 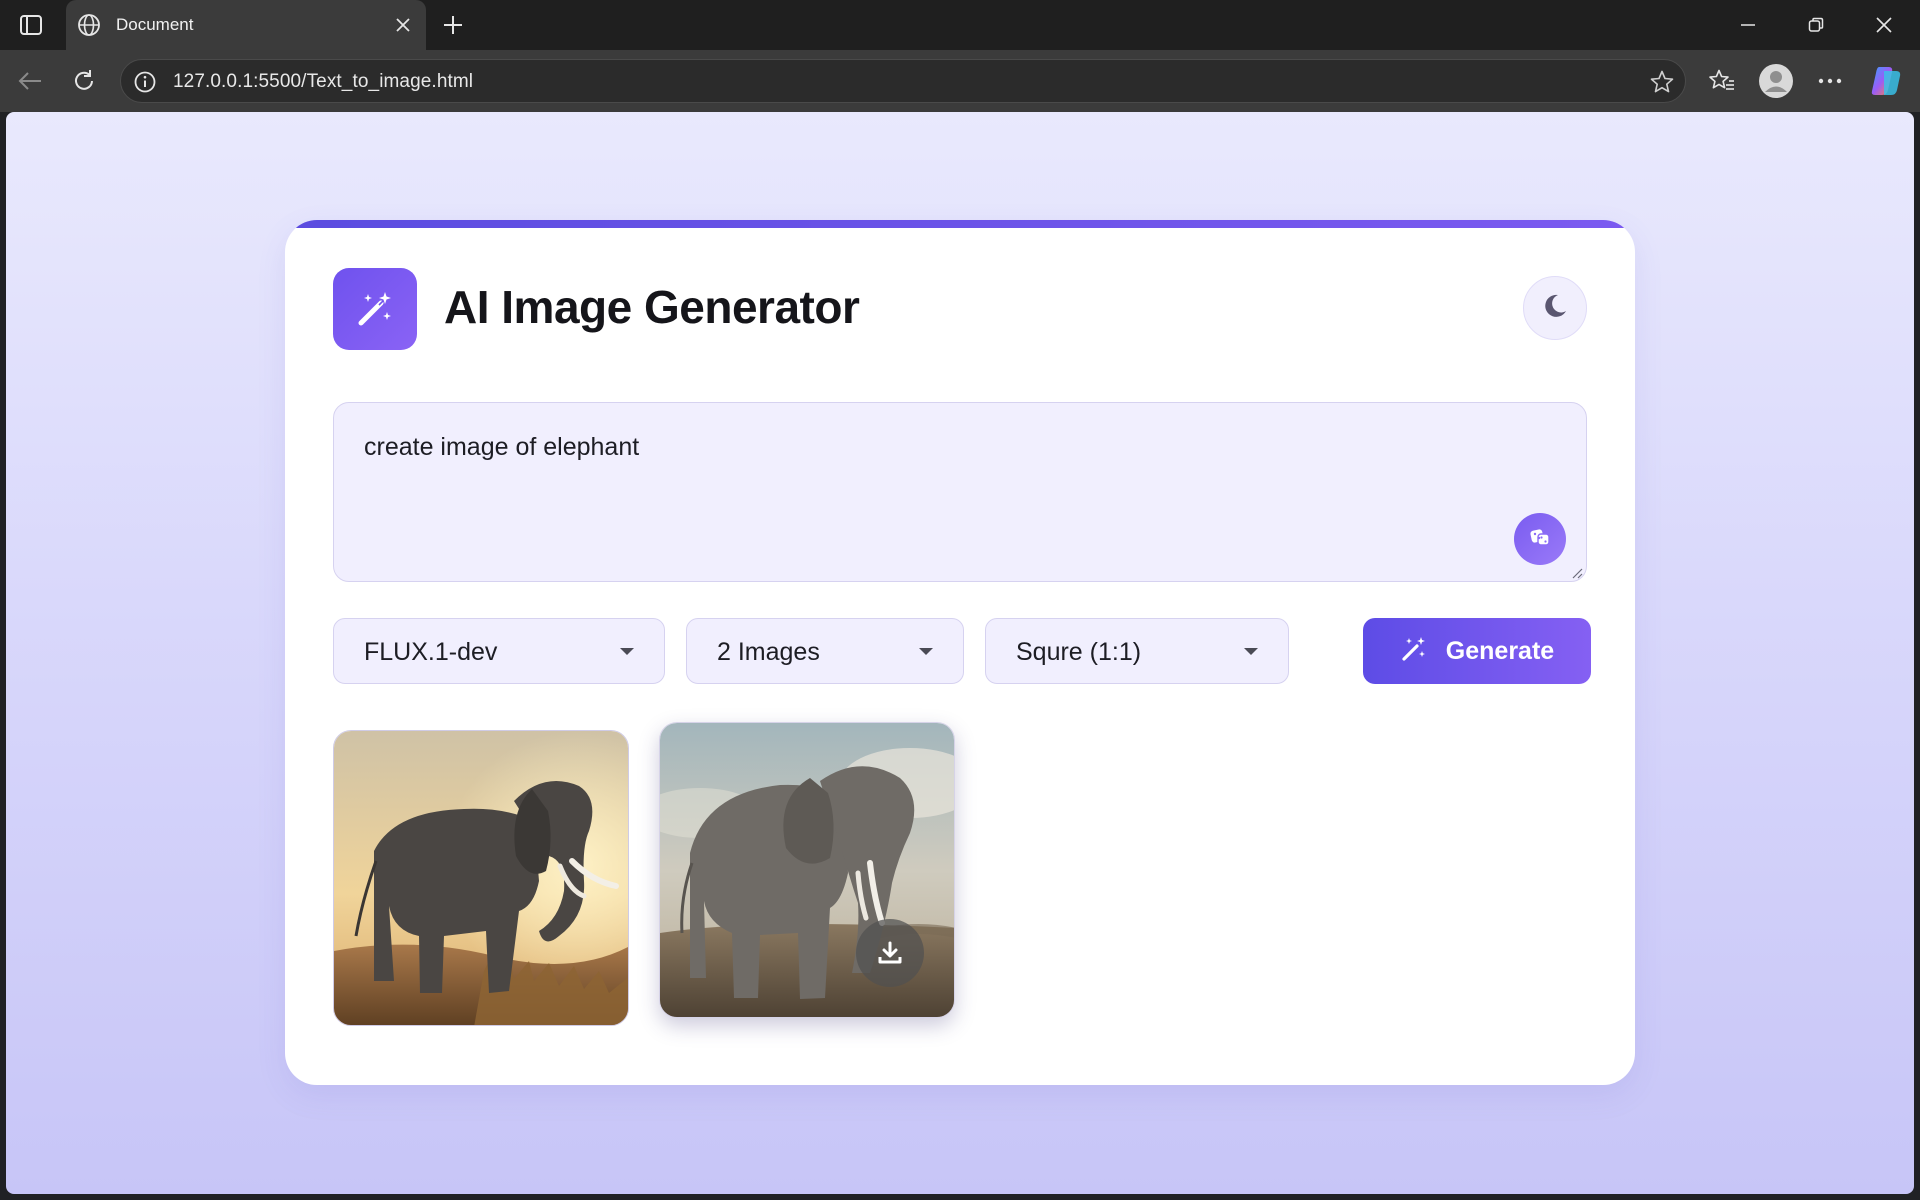 What do you see at coordinates (1884, 25) in the screenshot?
I see `close-window-icon` at bounding box center [1884, 25].